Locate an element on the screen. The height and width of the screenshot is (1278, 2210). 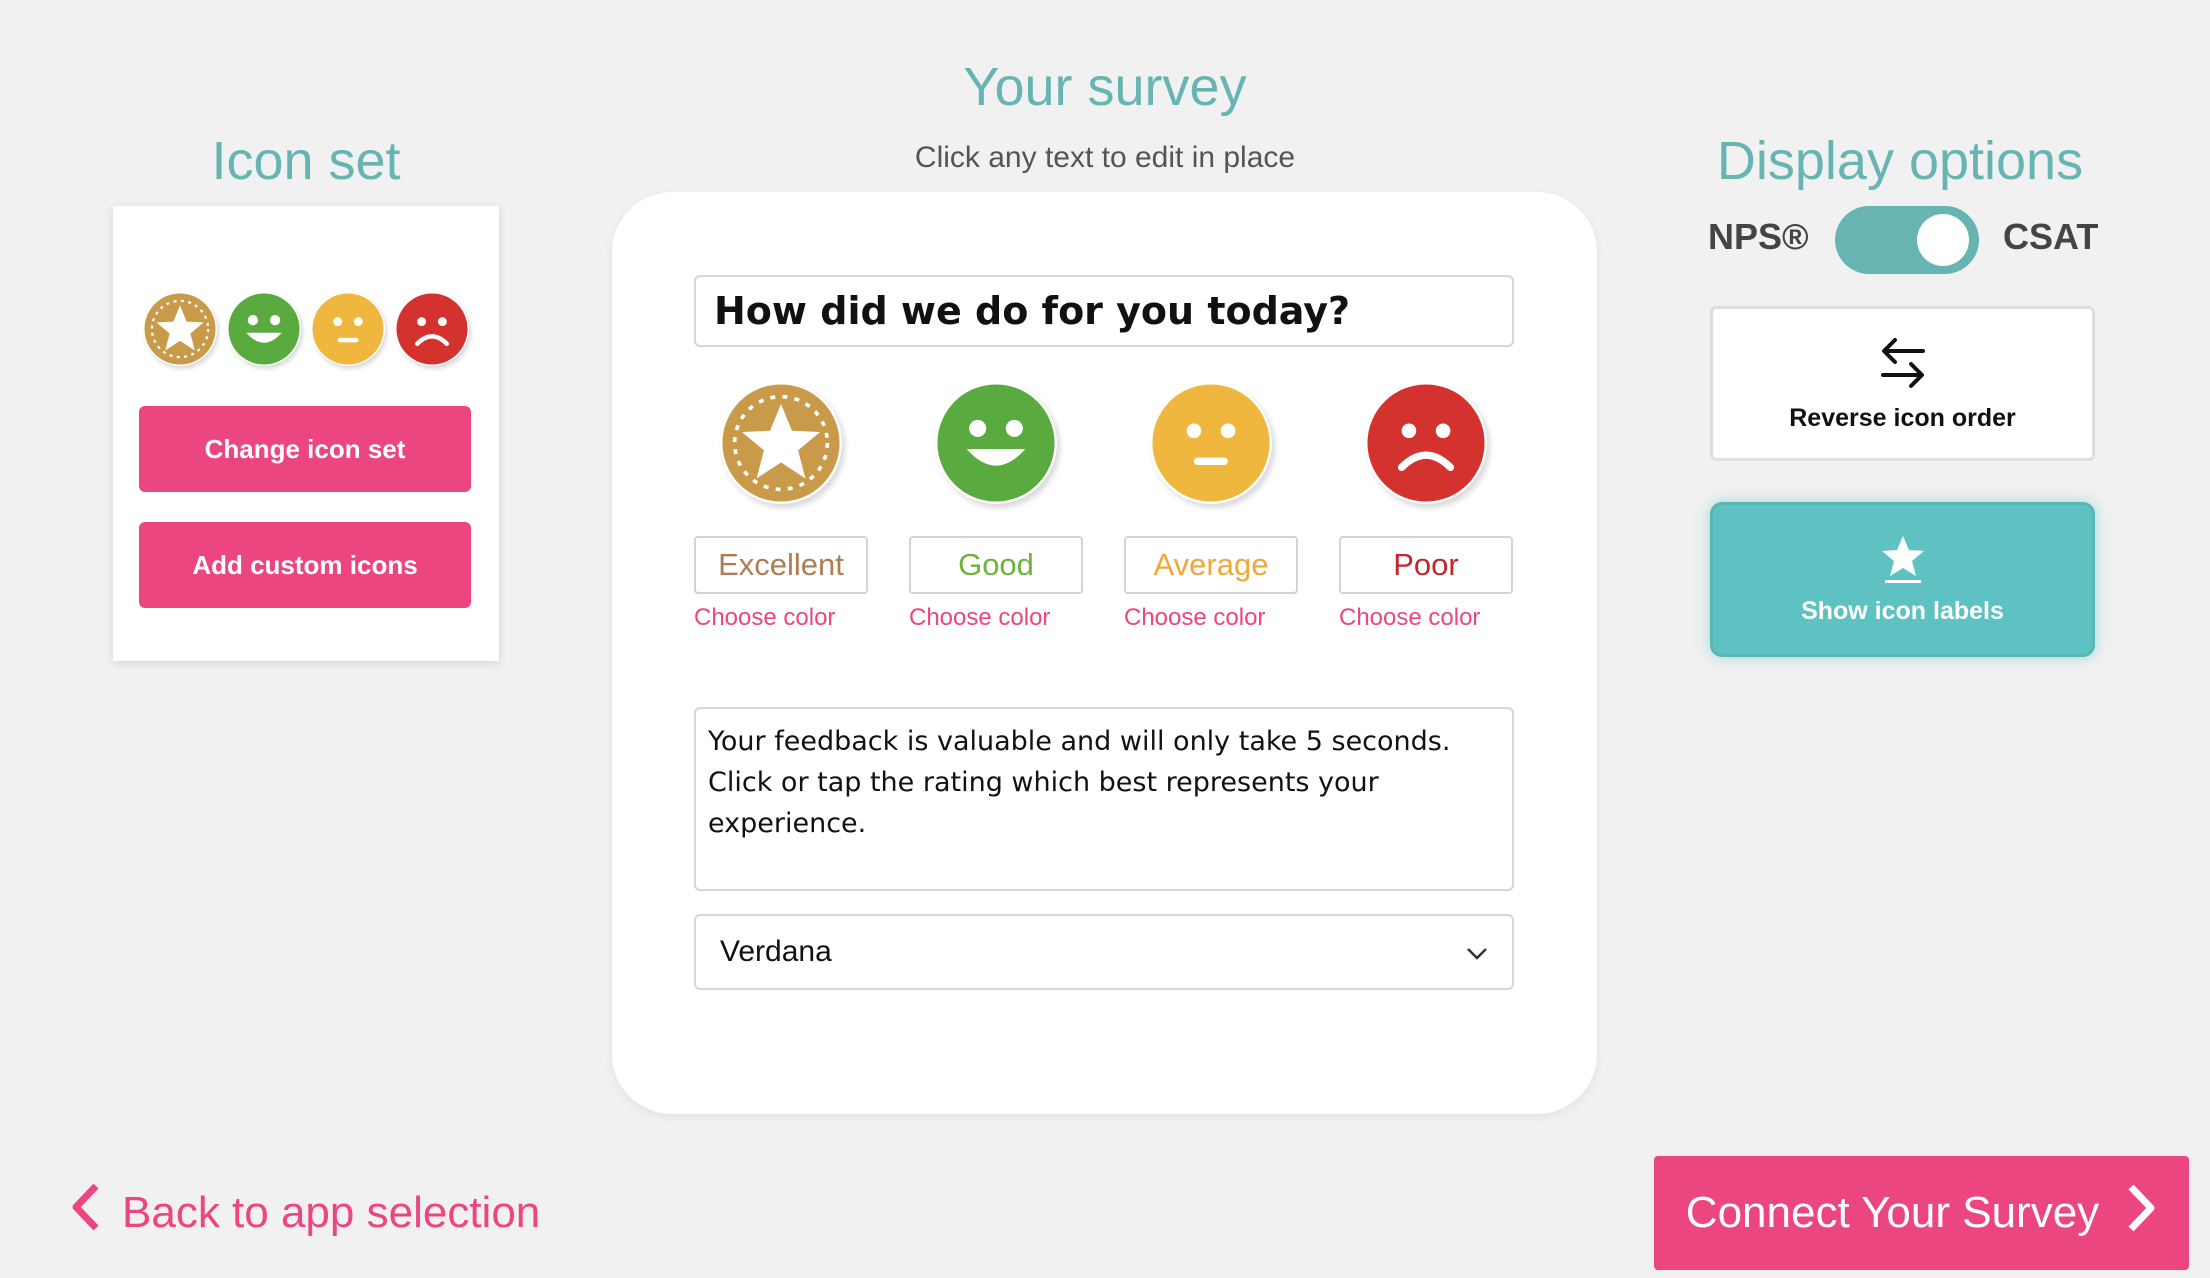
rating-option-good: Good Choose color is located at coordinates (996, 507).